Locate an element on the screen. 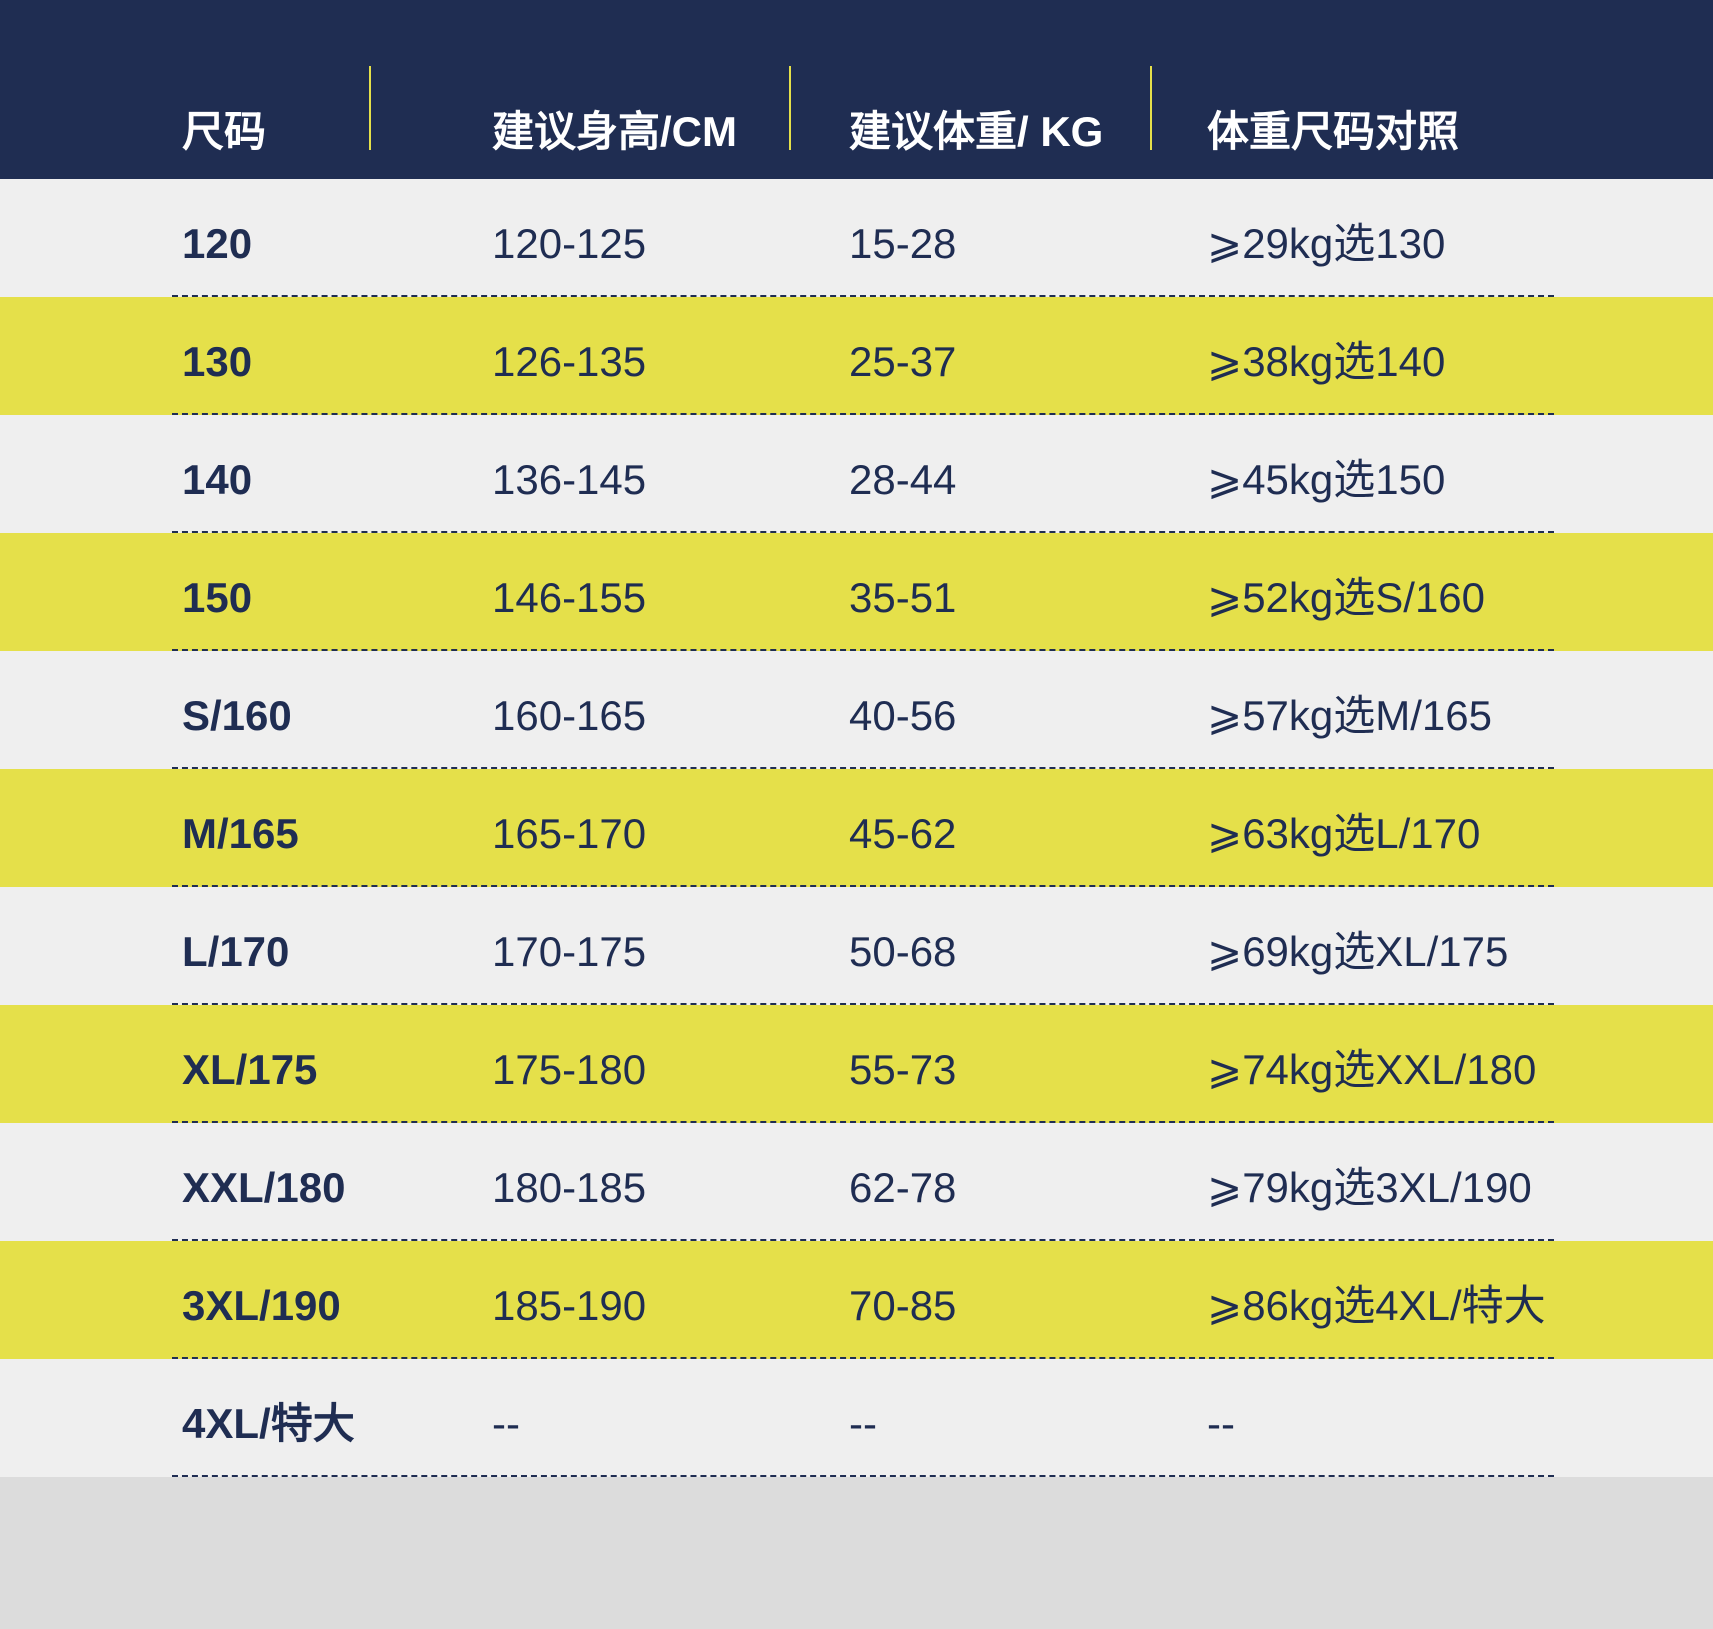  weight-cell: 55-73 is located at coordinates (903, 1069).